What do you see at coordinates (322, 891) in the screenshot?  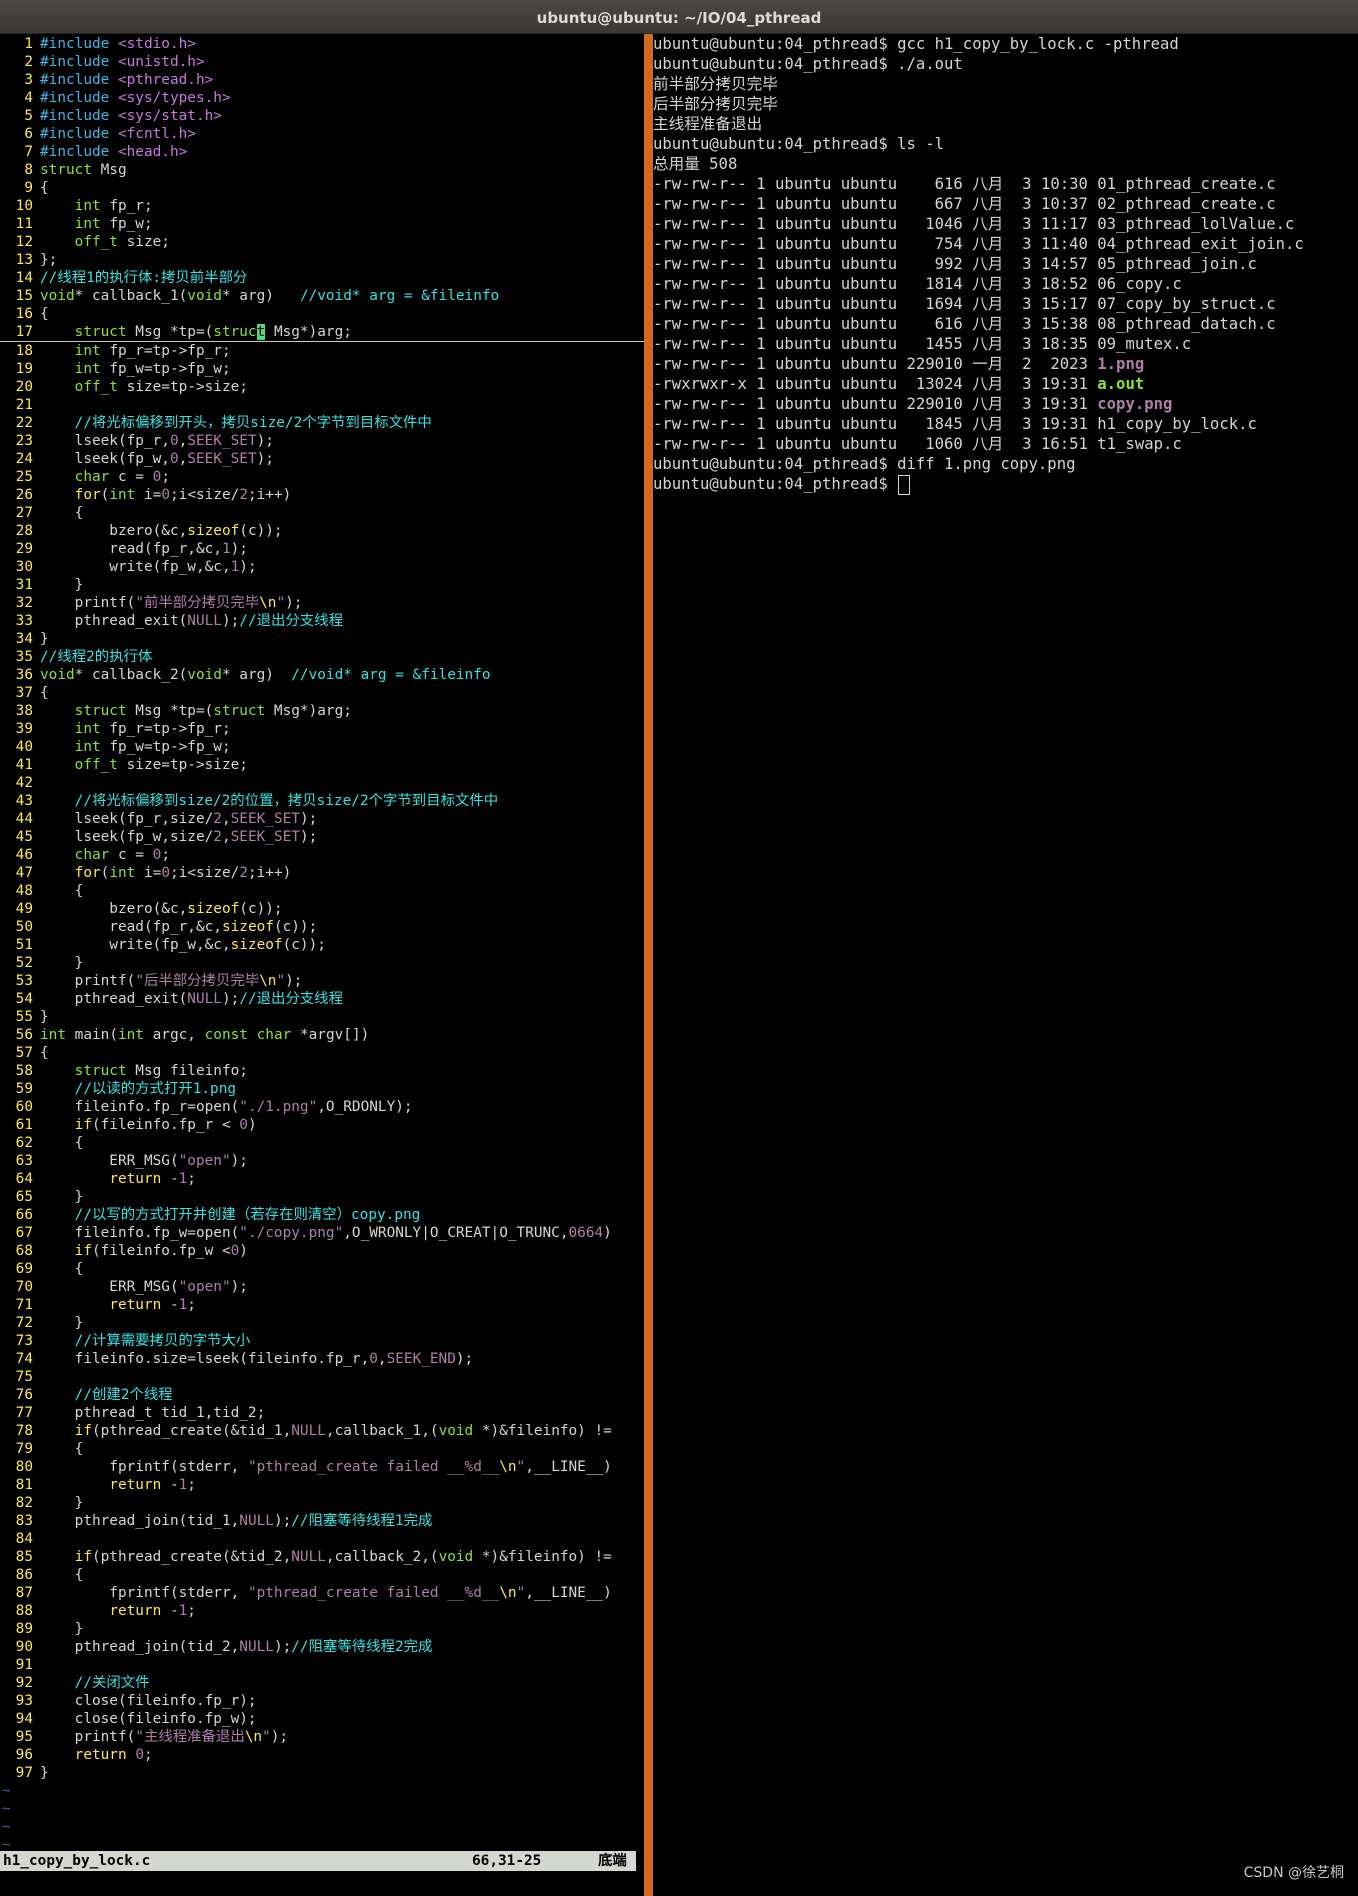 I see `code-line: 48 {` at bounding box center [322, 891].